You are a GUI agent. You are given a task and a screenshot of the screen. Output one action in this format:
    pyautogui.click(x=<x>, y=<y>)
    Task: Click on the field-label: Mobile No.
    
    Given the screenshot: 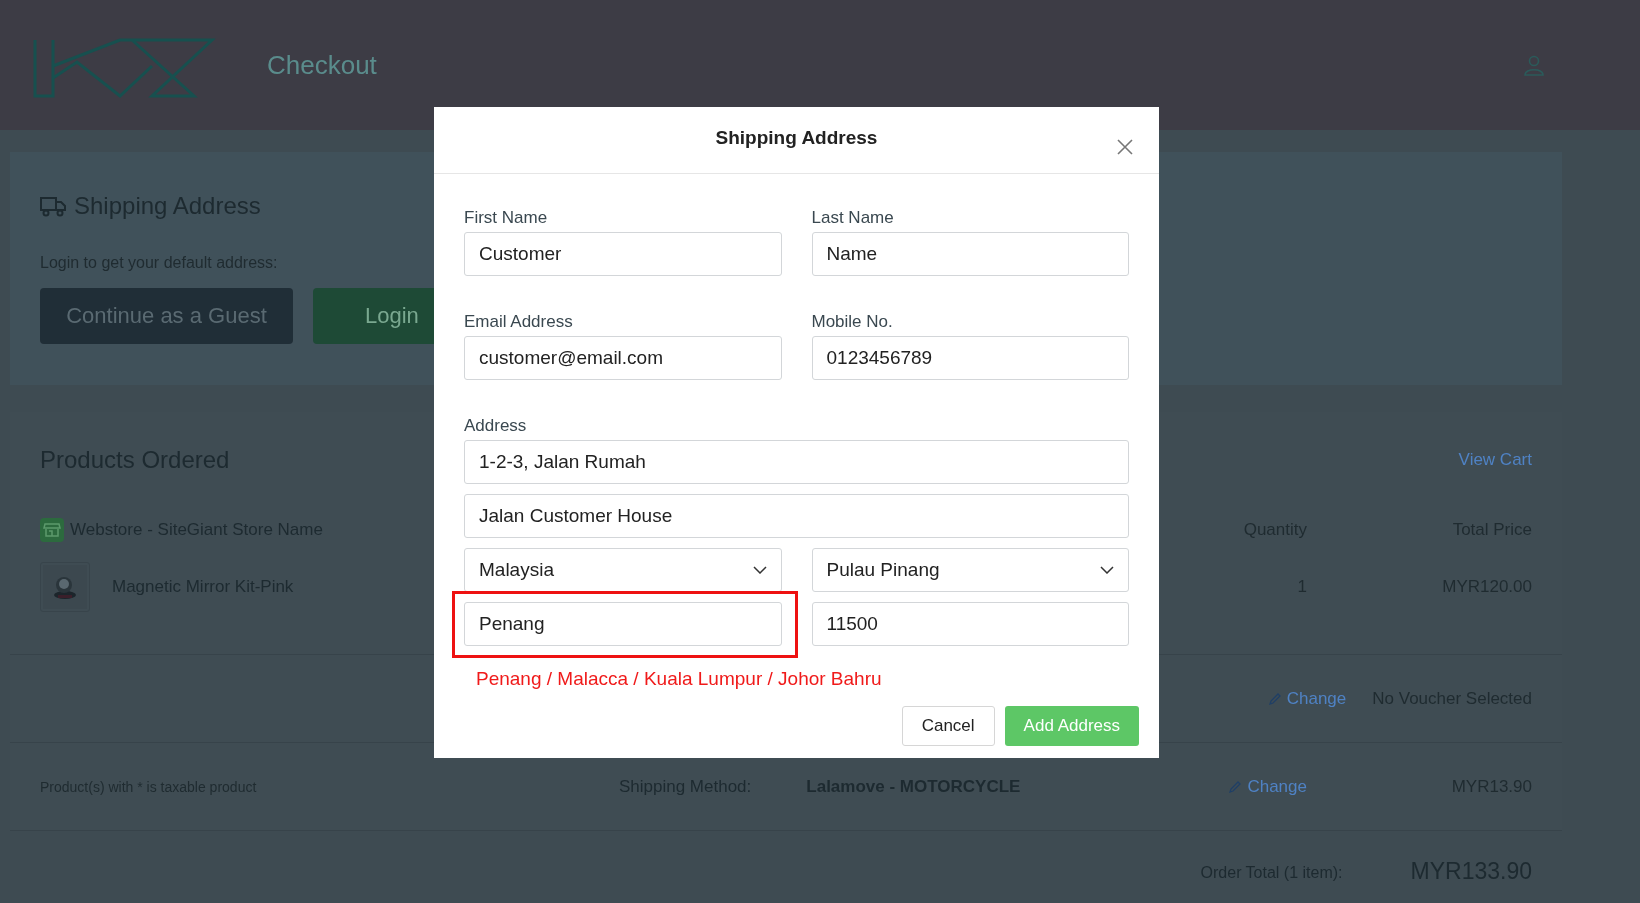 What is the action you would take?
    pyautogui.click(x=852, y=322)
    